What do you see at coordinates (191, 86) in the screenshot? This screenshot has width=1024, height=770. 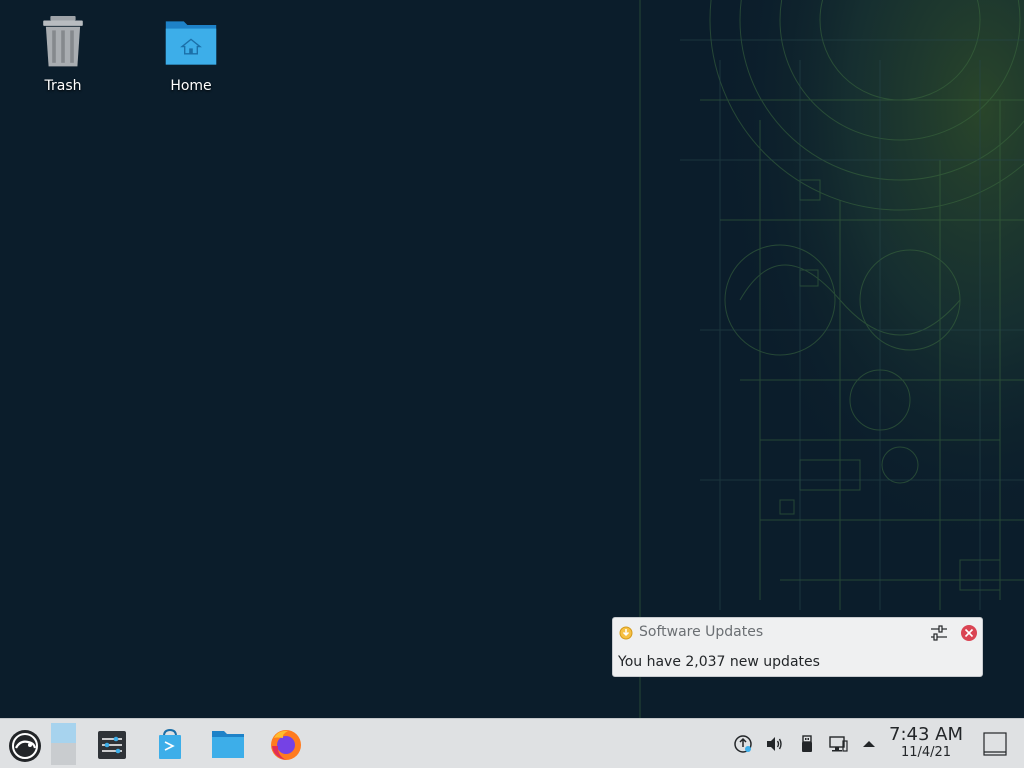 I see `desktop-icon-label: Home` at bounding box center [191, 86].